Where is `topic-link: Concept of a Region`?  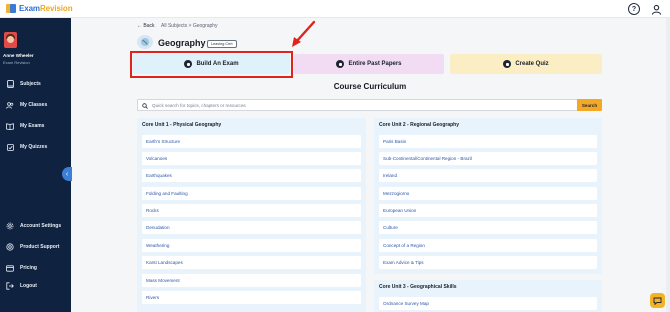
topic-link: Concept of a Region is located at coordinates (488, 245).